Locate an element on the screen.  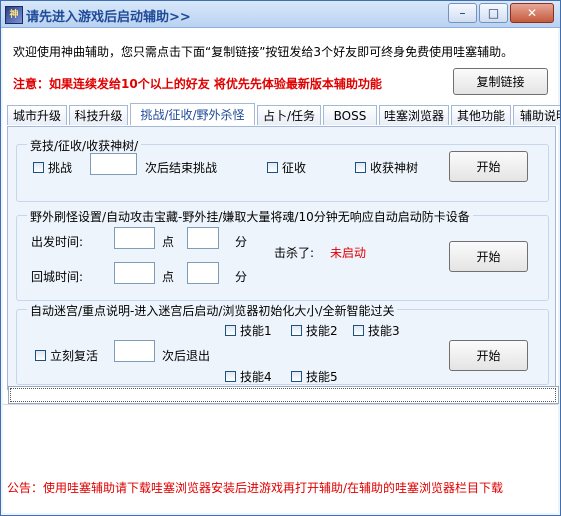
window-title: 请先进入游戏后启动辅助>> is located at coordinates (108, 17).